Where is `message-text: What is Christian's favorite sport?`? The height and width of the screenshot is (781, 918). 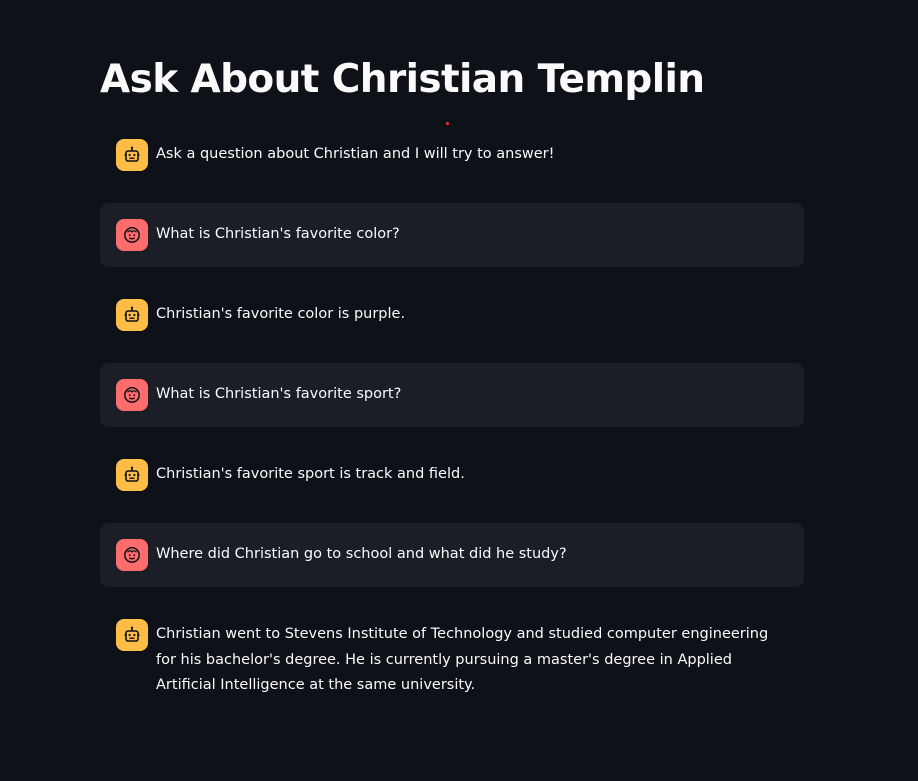 message-text: What is Christian's favorite sport? is located at coordinates (279, 394).